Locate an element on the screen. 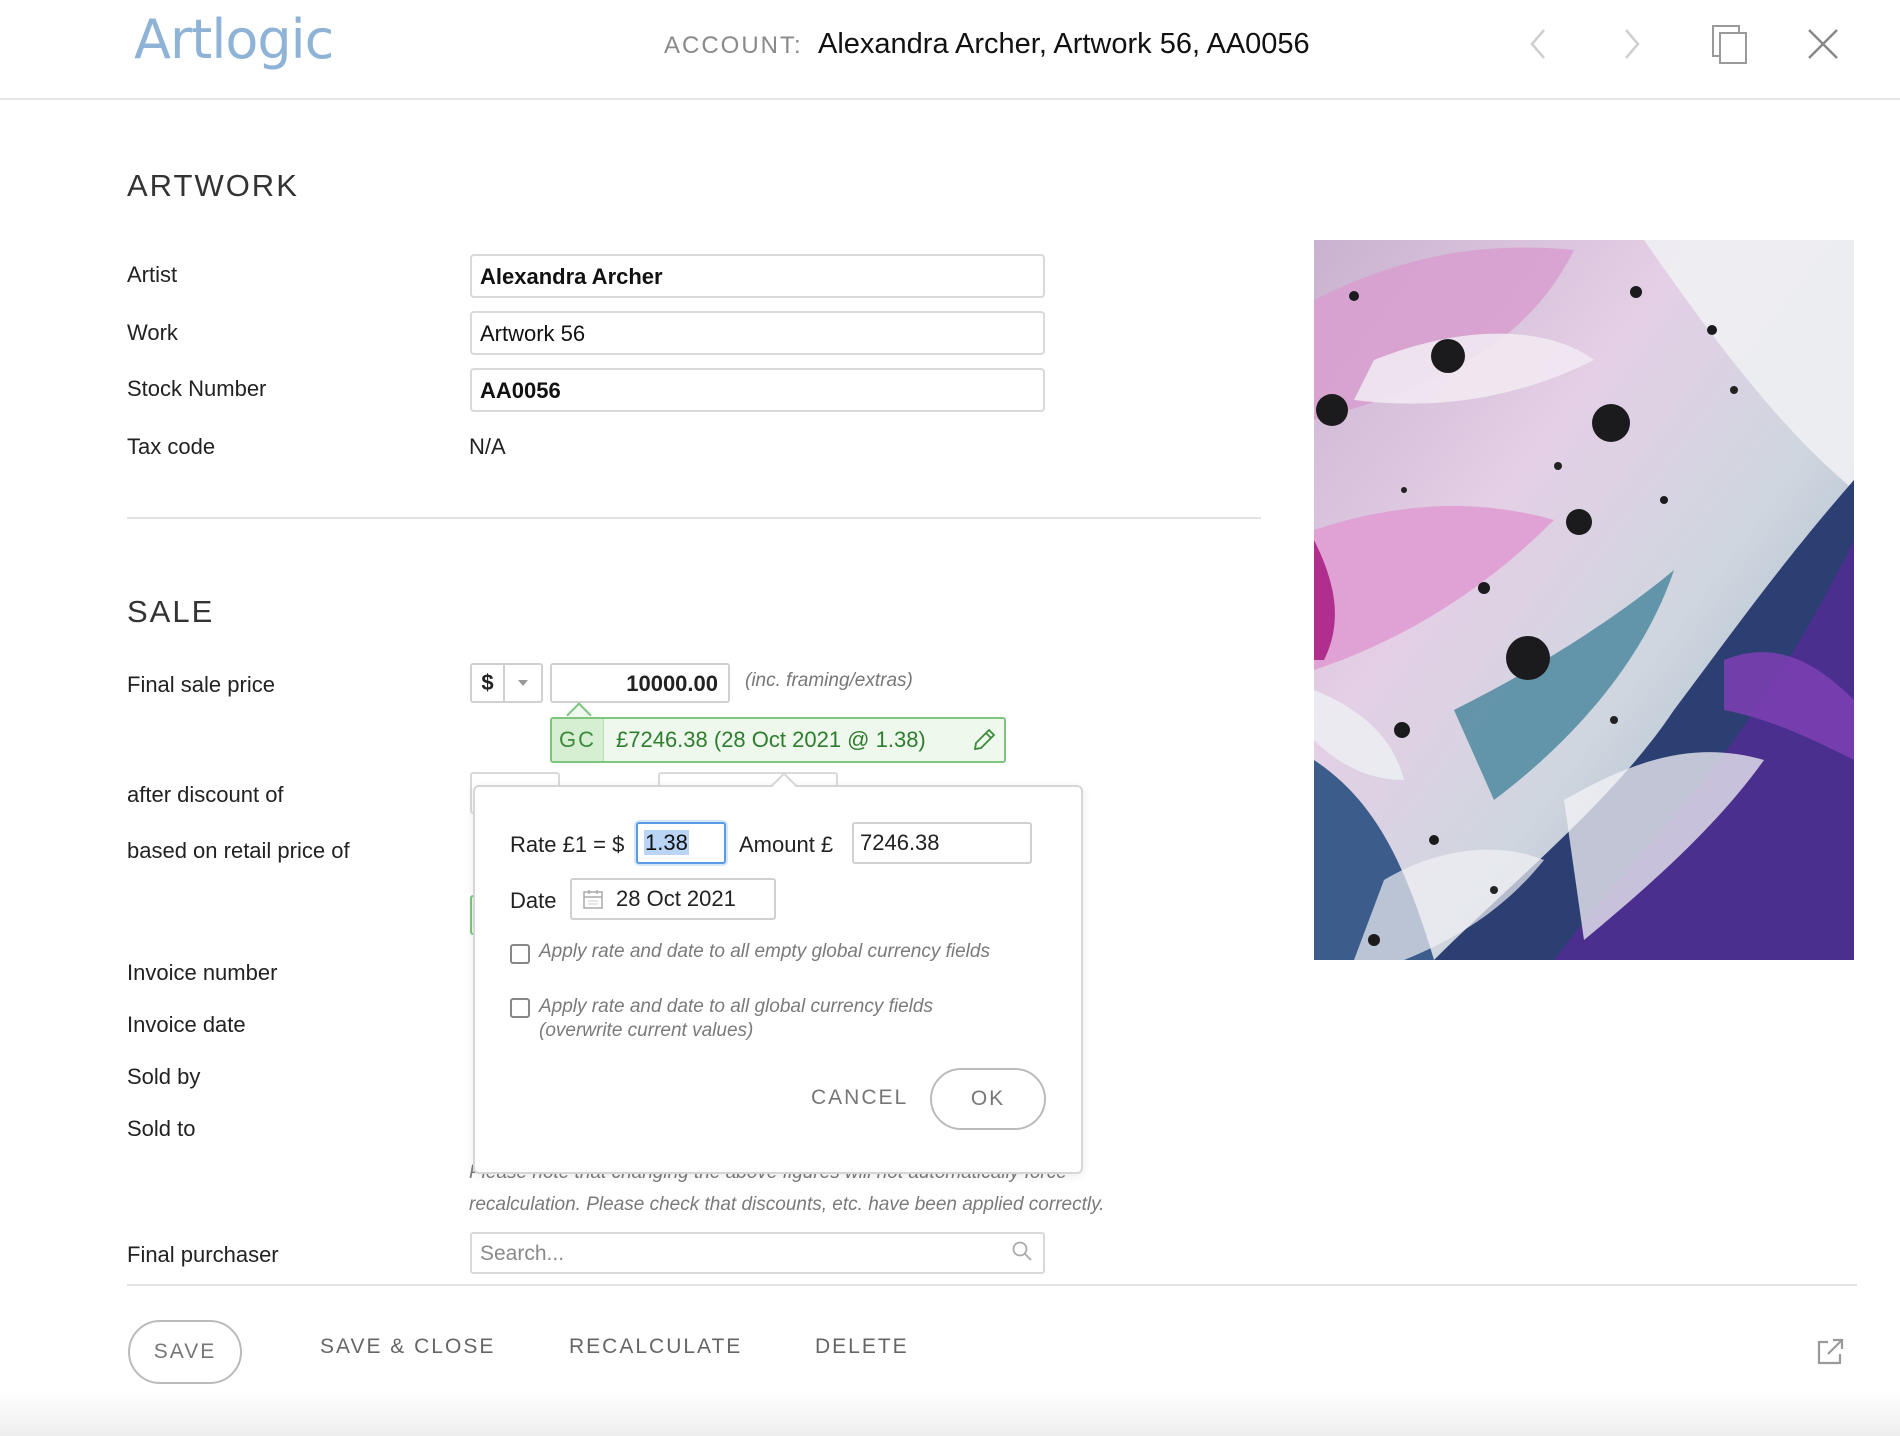 This screenshot has width=1900, height=1436. pencil-icon is located at coordinates (984, 739).